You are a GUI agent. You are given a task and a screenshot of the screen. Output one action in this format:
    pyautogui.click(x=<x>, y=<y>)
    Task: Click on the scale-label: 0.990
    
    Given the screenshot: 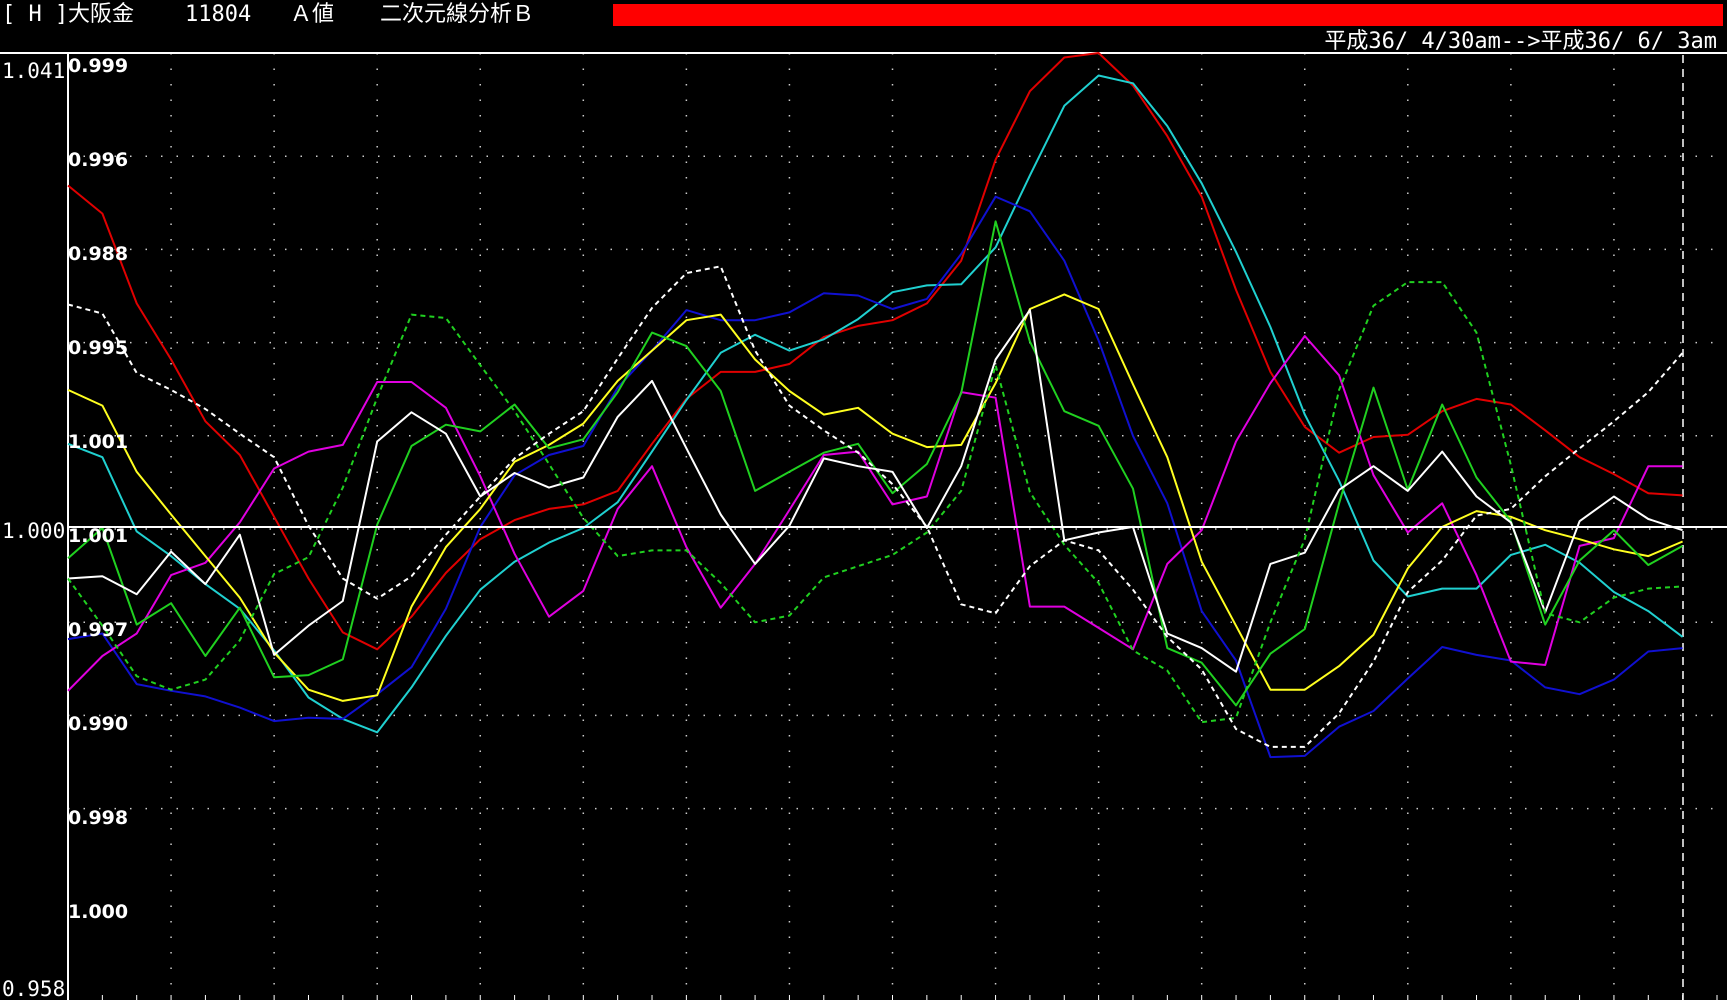 What is the action you would take?
    pyautogui.click(x=98, y=724)
    